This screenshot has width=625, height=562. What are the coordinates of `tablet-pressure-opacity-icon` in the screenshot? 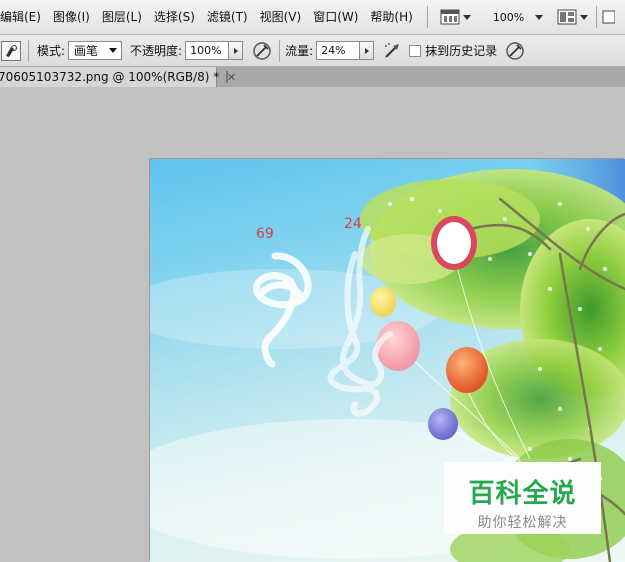 It's located at (262, 51).